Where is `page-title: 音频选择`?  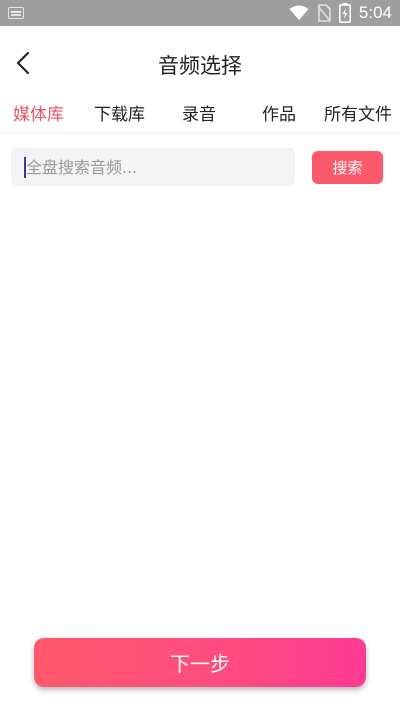
page-title: 音频选择 is located at coordinates (200, 66).